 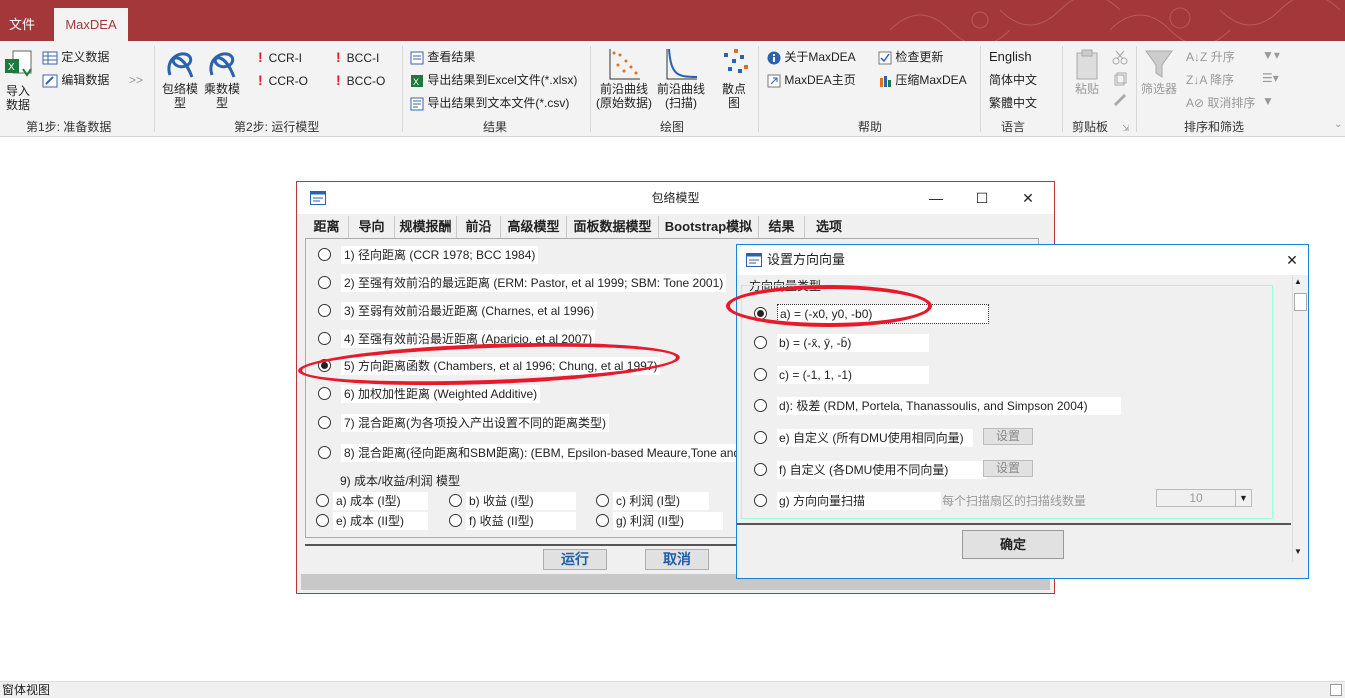 What do you see at coordinates (1014, 524) in the screenshot?
I see `divider` at bounding box center [1014, 524].